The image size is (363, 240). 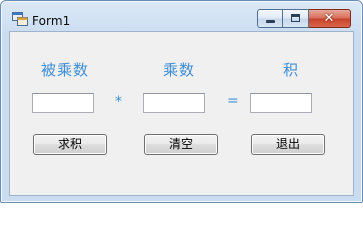 I want to click on close-button: ✕, so click(x=330, y=18).